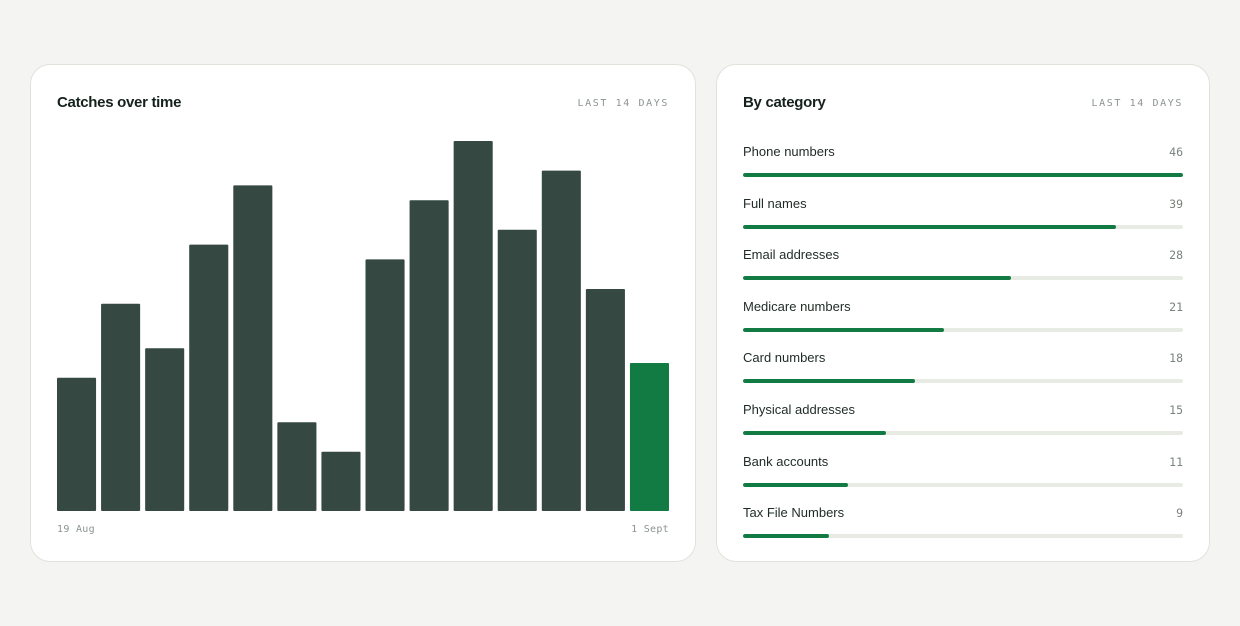 This screenshot has height=626, width=1240. I want to click on category-item-tax-file-numbers: Tax File Numbers 9, so click(963, 530).